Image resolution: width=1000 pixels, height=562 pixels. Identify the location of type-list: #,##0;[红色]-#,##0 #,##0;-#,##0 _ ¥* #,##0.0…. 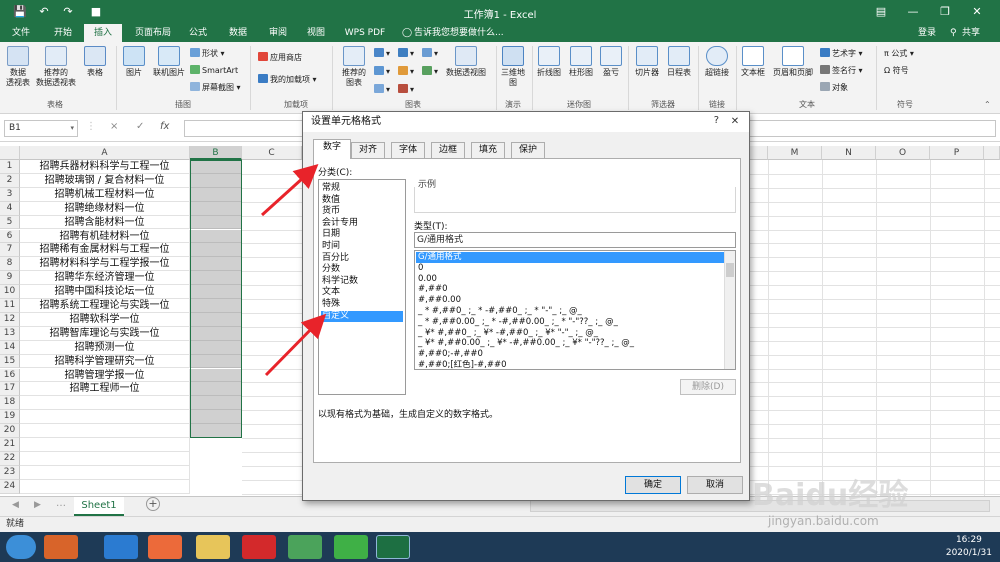
(575, 310).